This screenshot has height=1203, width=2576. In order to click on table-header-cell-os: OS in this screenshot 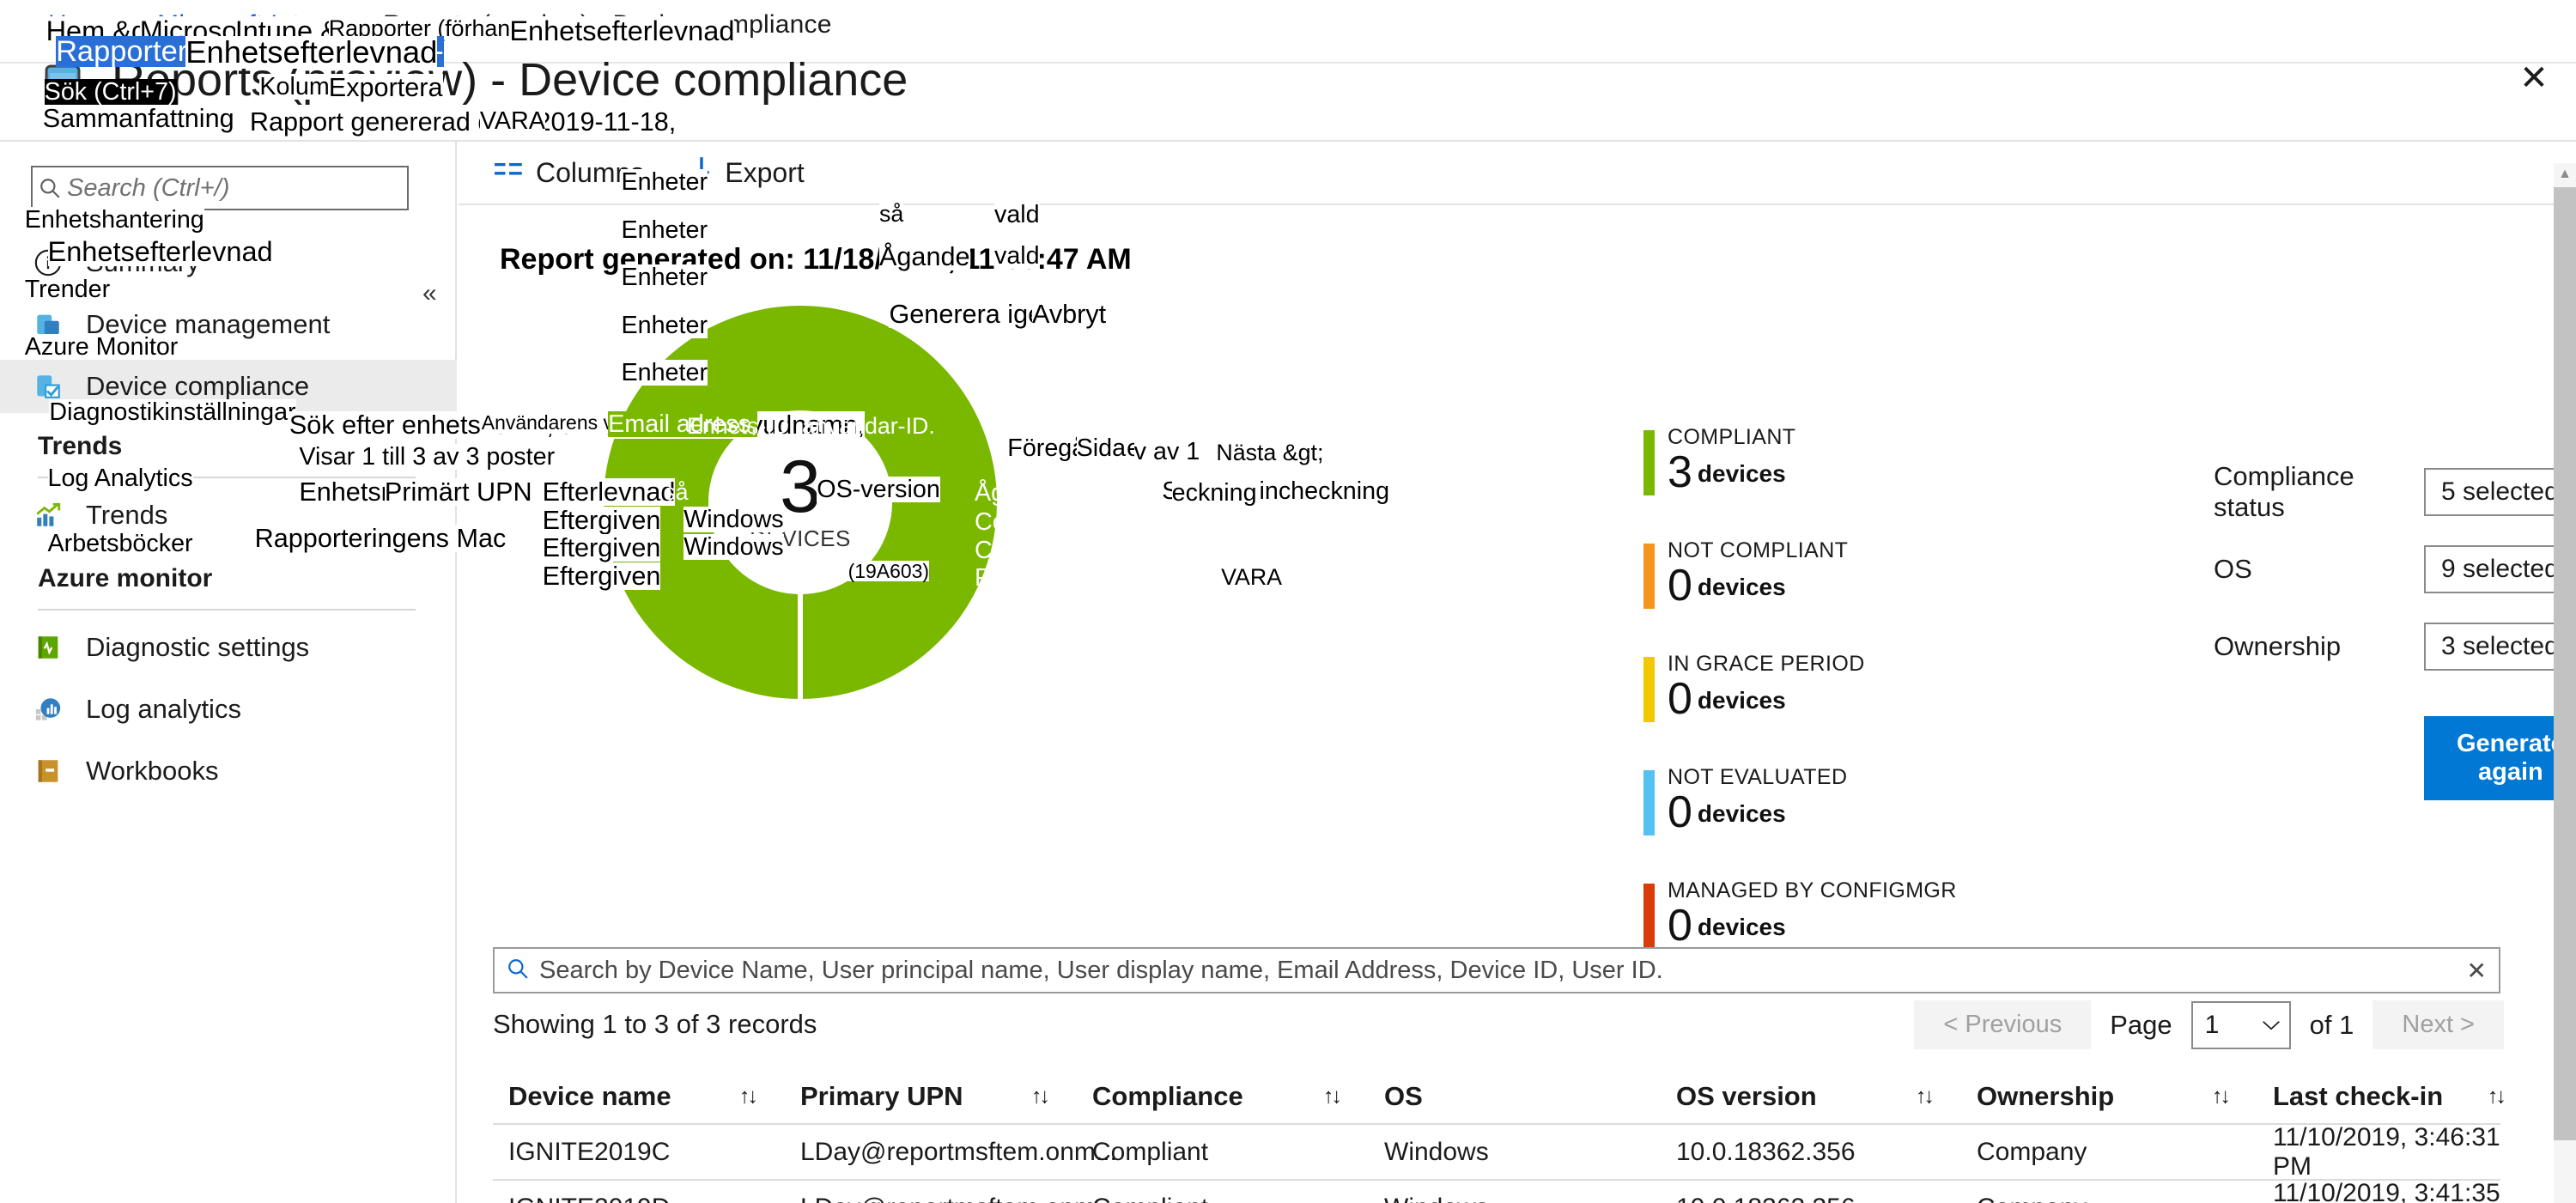, I will do `click(1515, 1096)`.